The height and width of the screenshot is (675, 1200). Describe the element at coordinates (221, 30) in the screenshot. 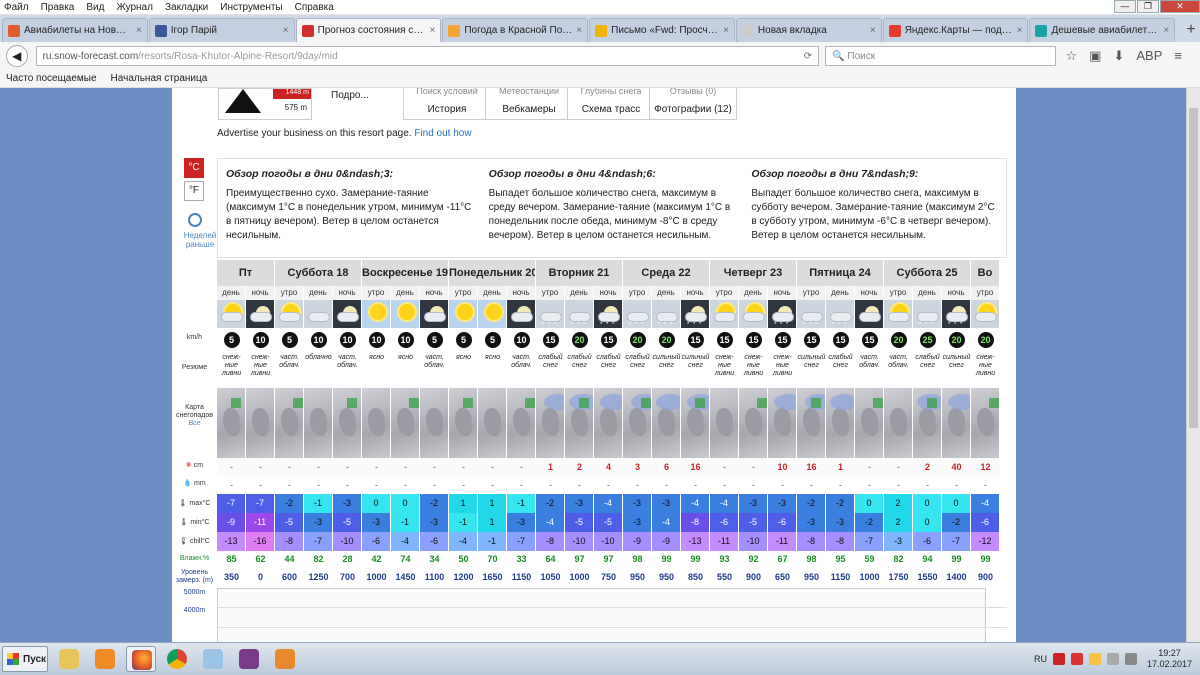

I see `browser-tab: Ігор Парій ×` at that location.